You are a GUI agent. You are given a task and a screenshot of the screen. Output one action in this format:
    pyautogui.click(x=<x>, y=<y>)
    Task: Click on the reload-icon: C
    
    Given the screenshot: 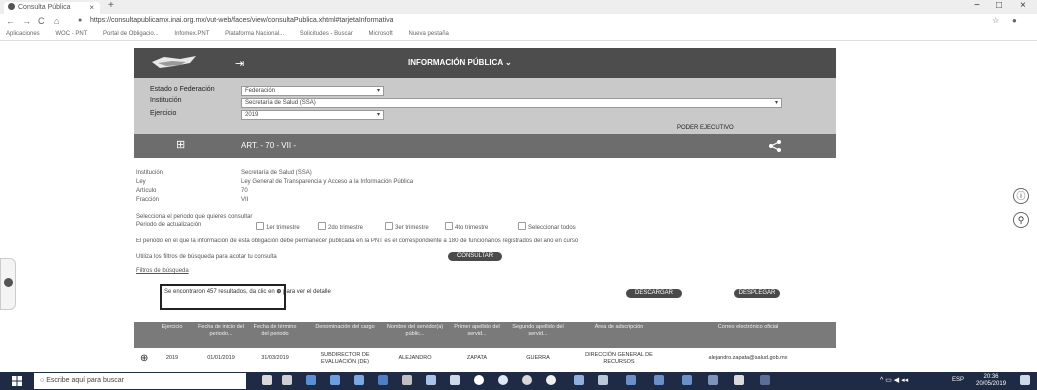 What is the action you would take?
    pyautogui.click(x=41, y=21)
    